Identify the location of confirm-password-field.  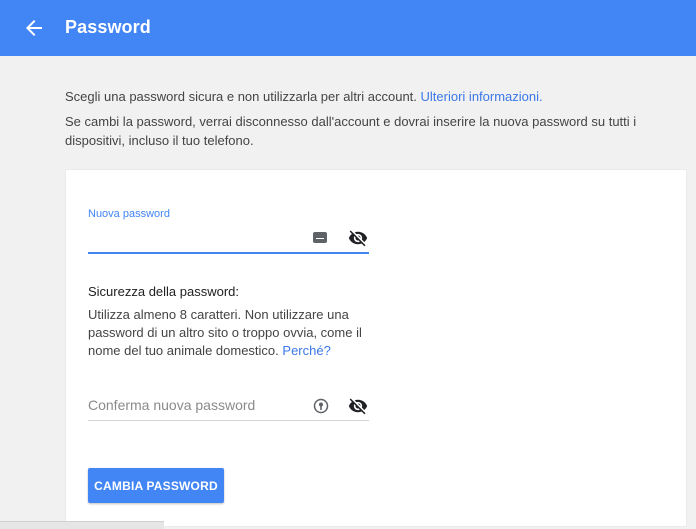
(228, 407).